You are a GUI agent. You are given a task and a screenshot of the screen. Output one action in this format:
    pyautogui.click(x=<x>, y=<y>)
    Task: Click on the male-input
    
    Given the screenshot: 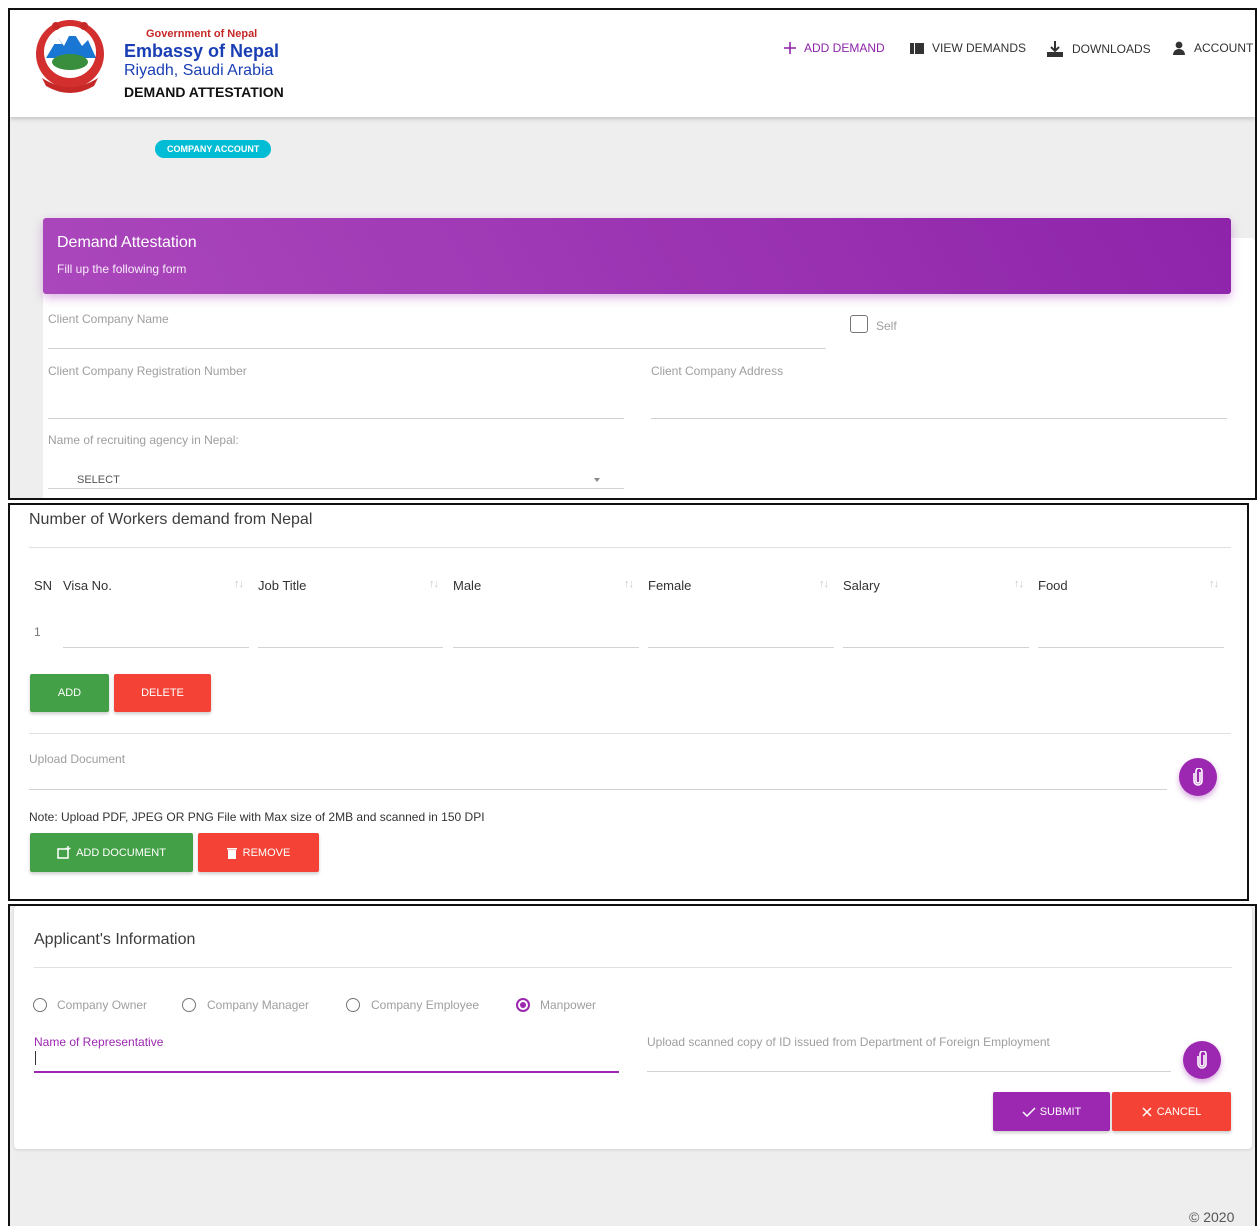 What is the action you would take?
    pyautogui.click(x=546, y=647)
    